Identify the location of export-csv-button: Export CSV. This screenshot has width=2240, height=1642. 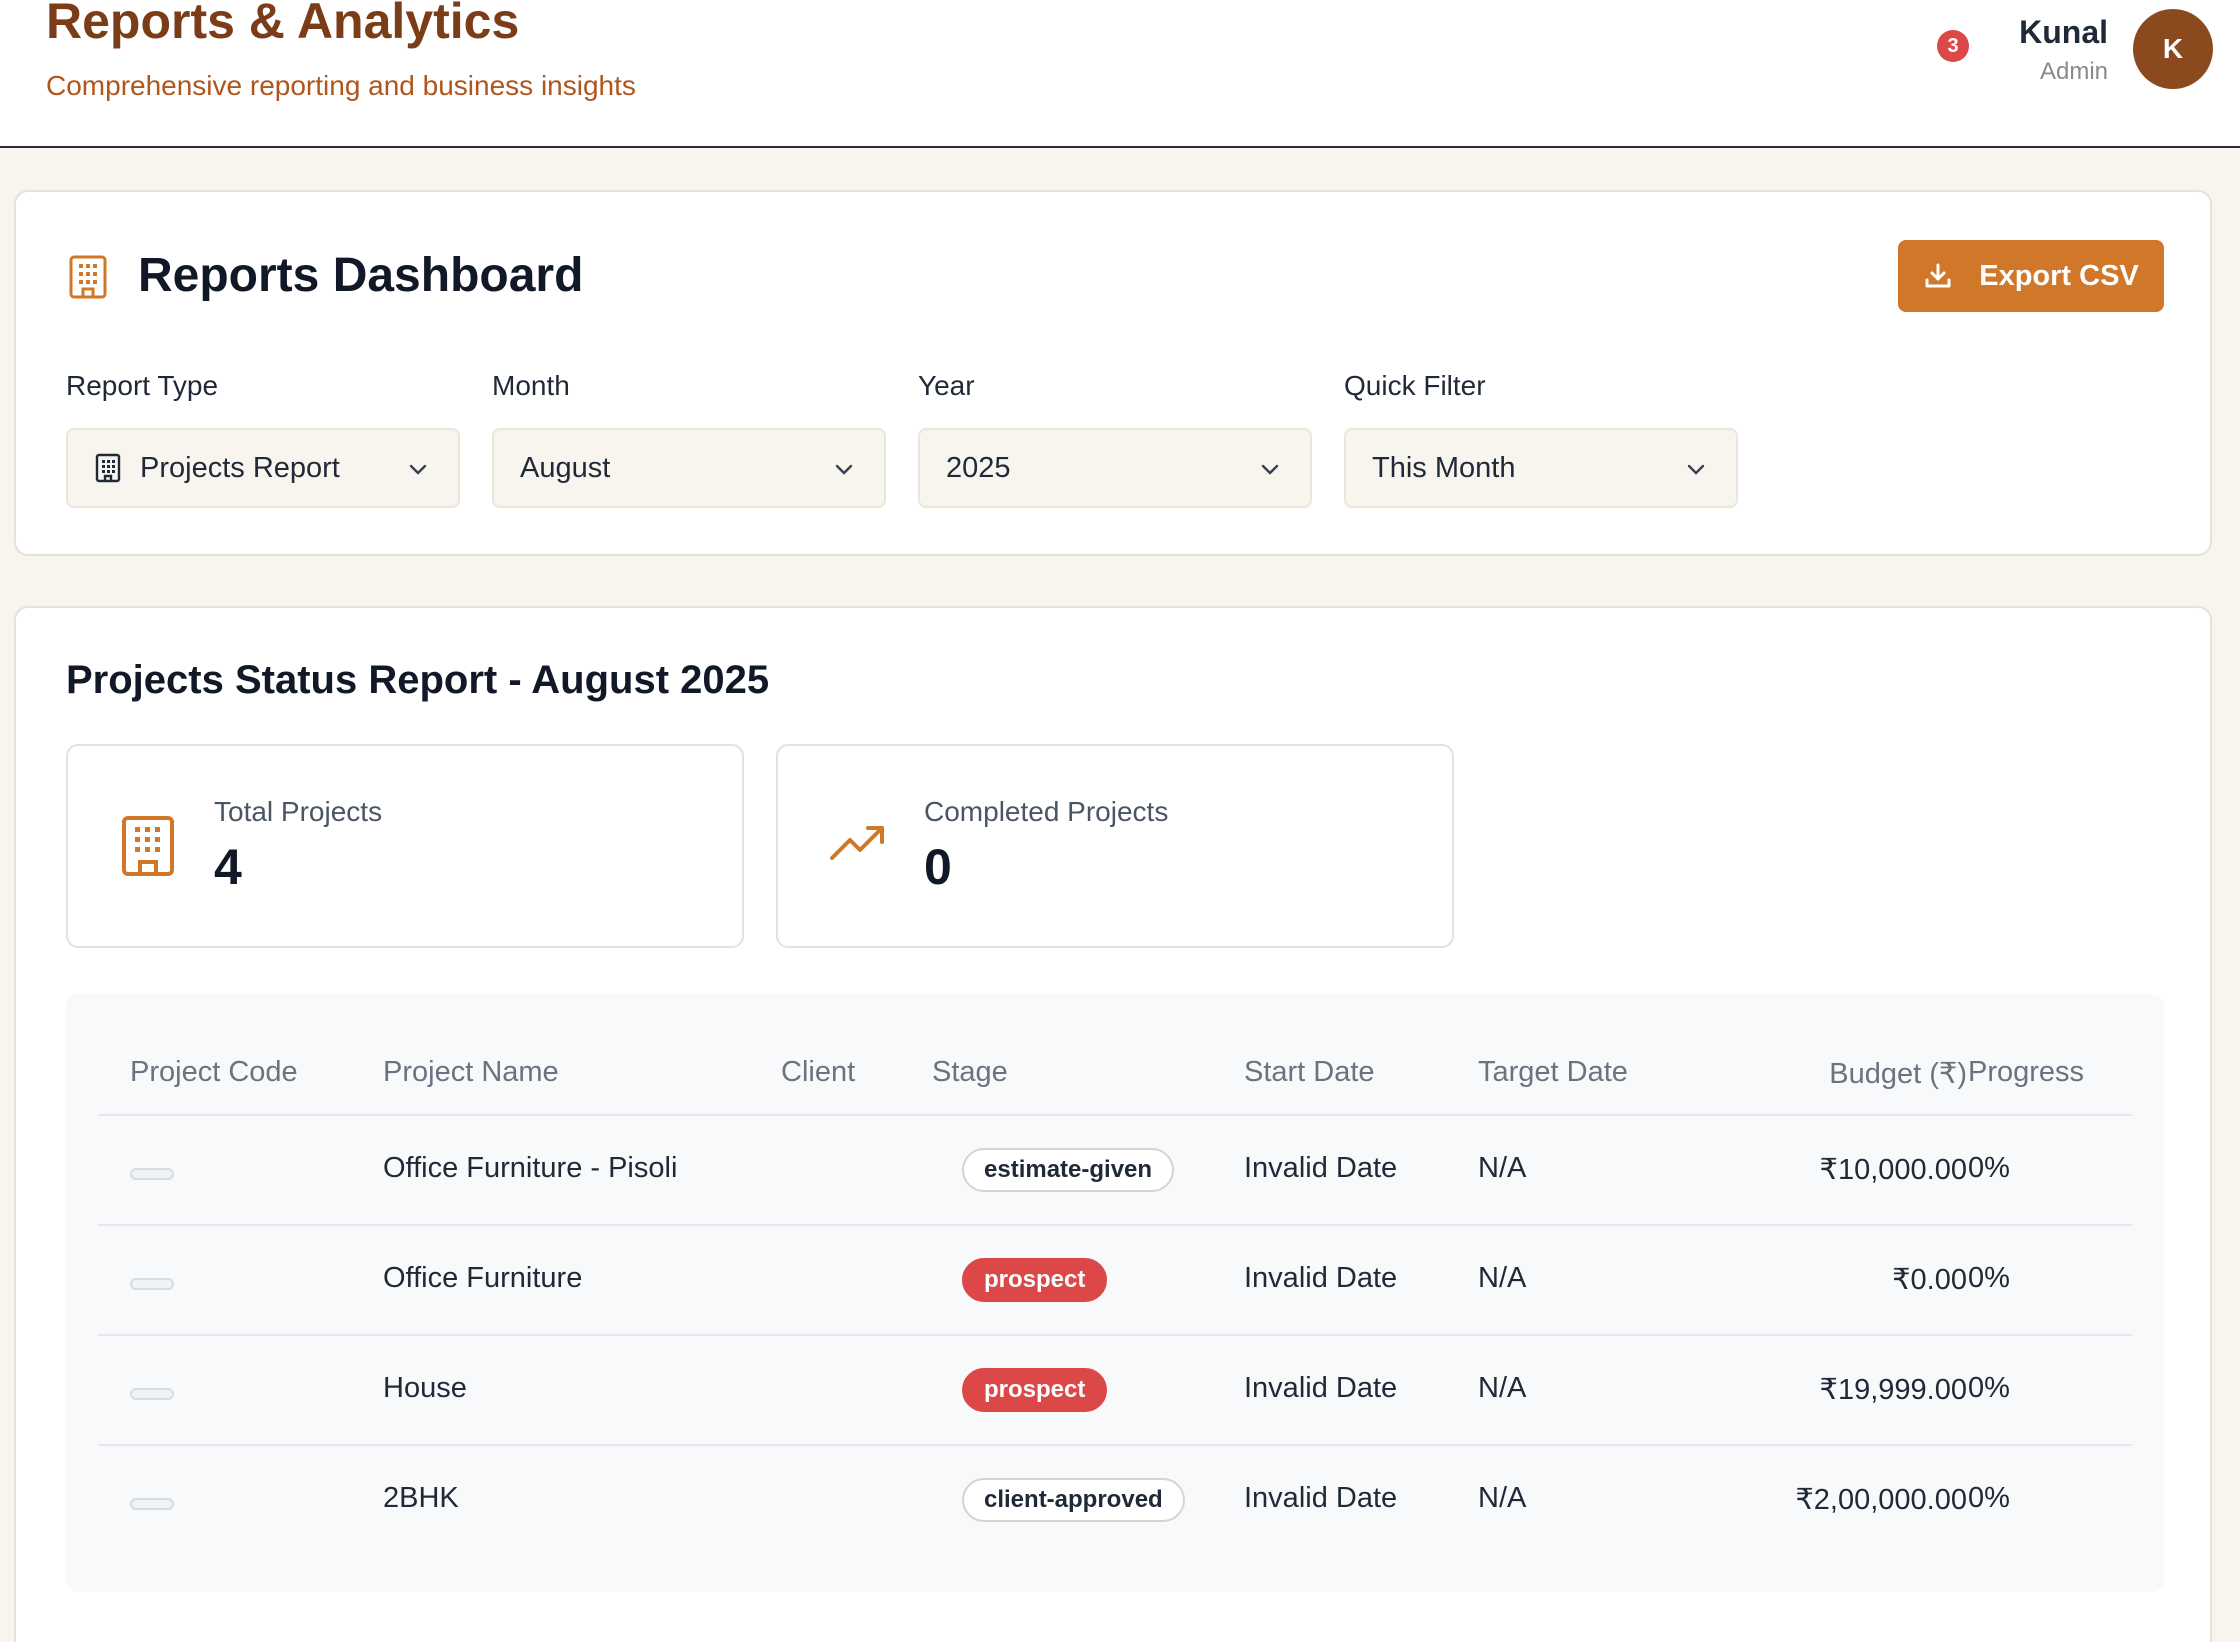
(2031, 276).